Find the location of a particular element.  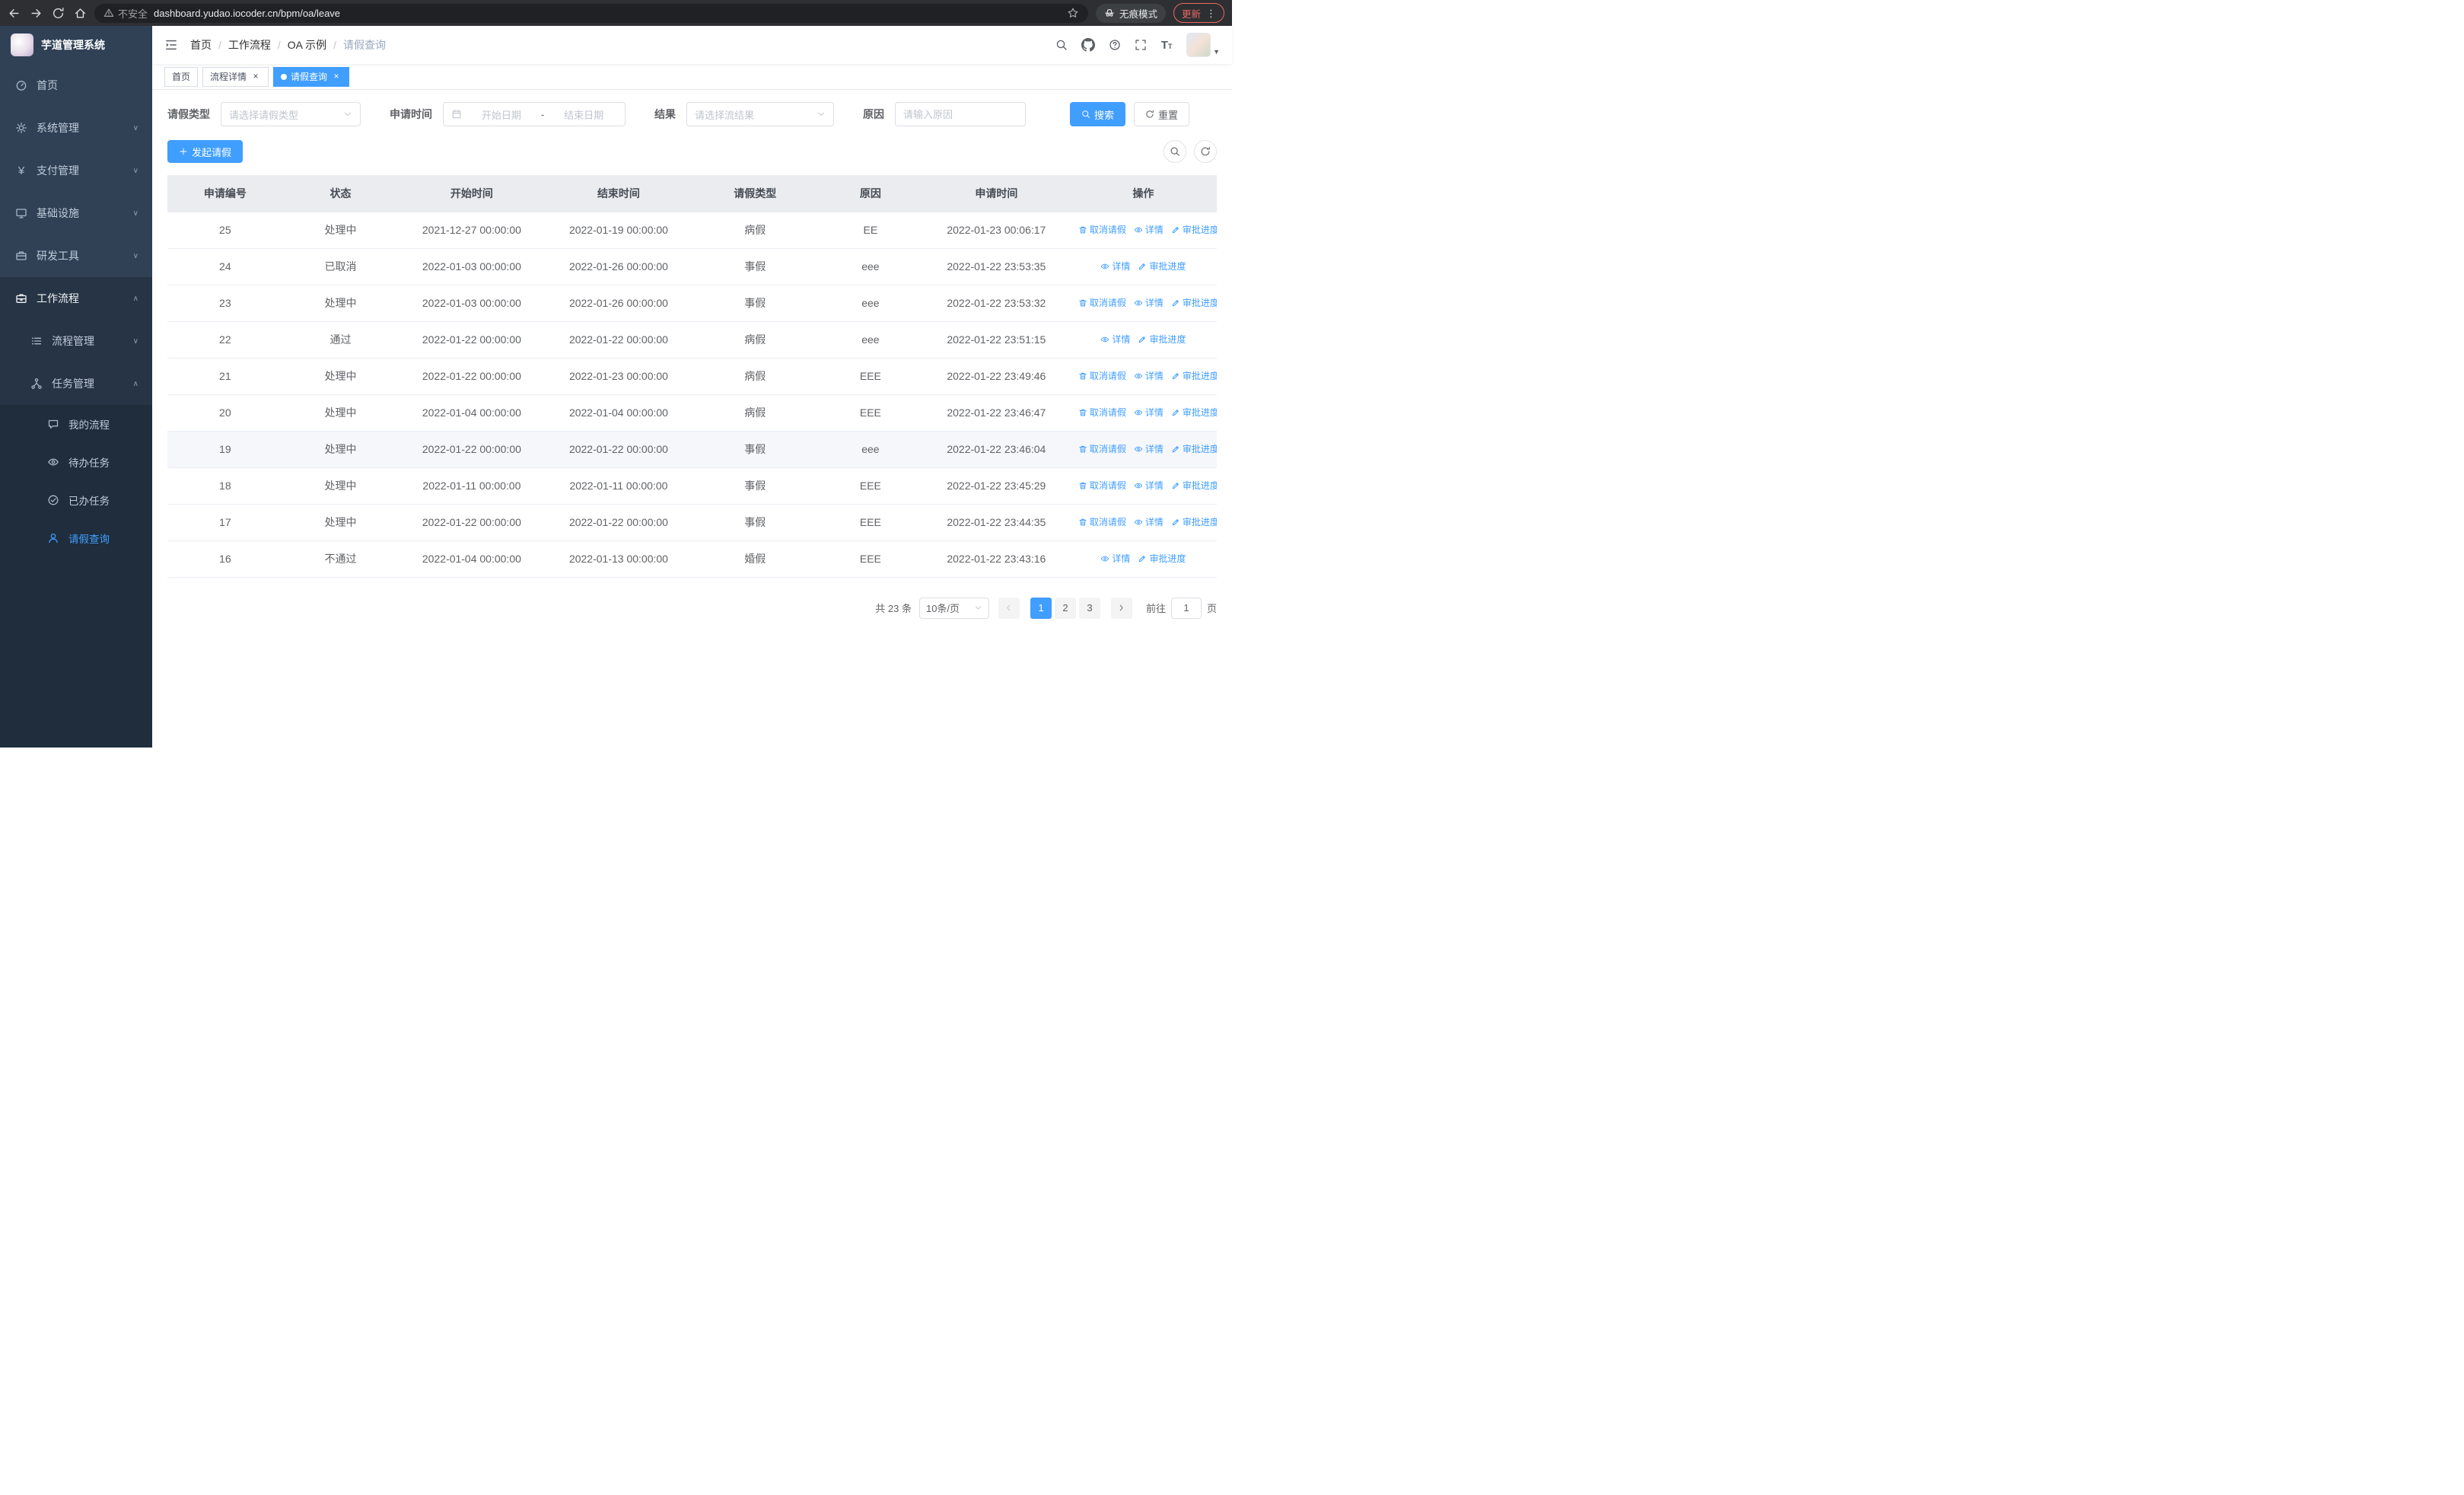

filter-reason: 原因 is located at coordinates (944, 114).